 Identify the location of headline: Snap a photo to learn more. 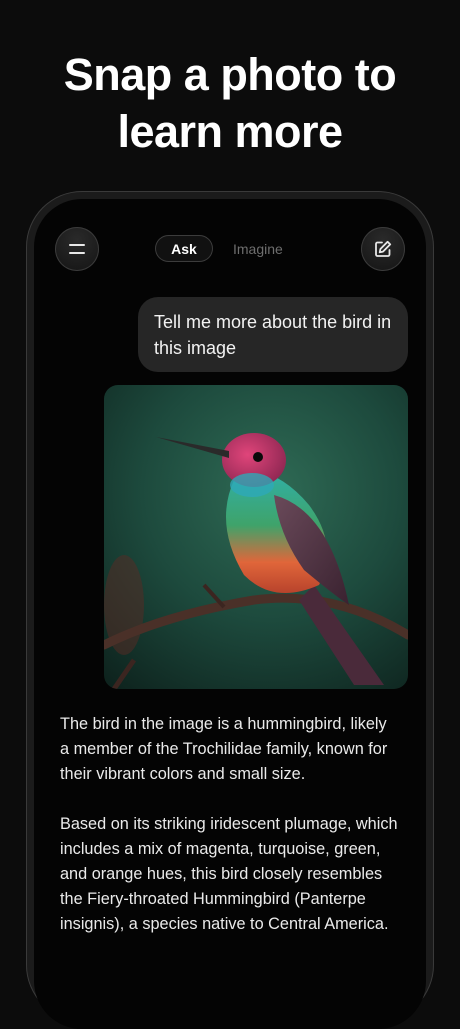
(230, 103).